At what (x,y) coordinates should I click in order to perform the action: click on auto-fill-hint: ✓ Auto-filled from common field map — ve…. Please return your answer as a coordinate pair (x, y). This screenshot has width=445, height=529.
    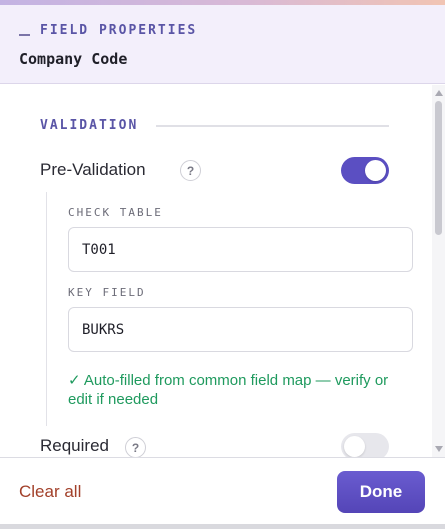
    Looking at the image, I should click on (228, 390).